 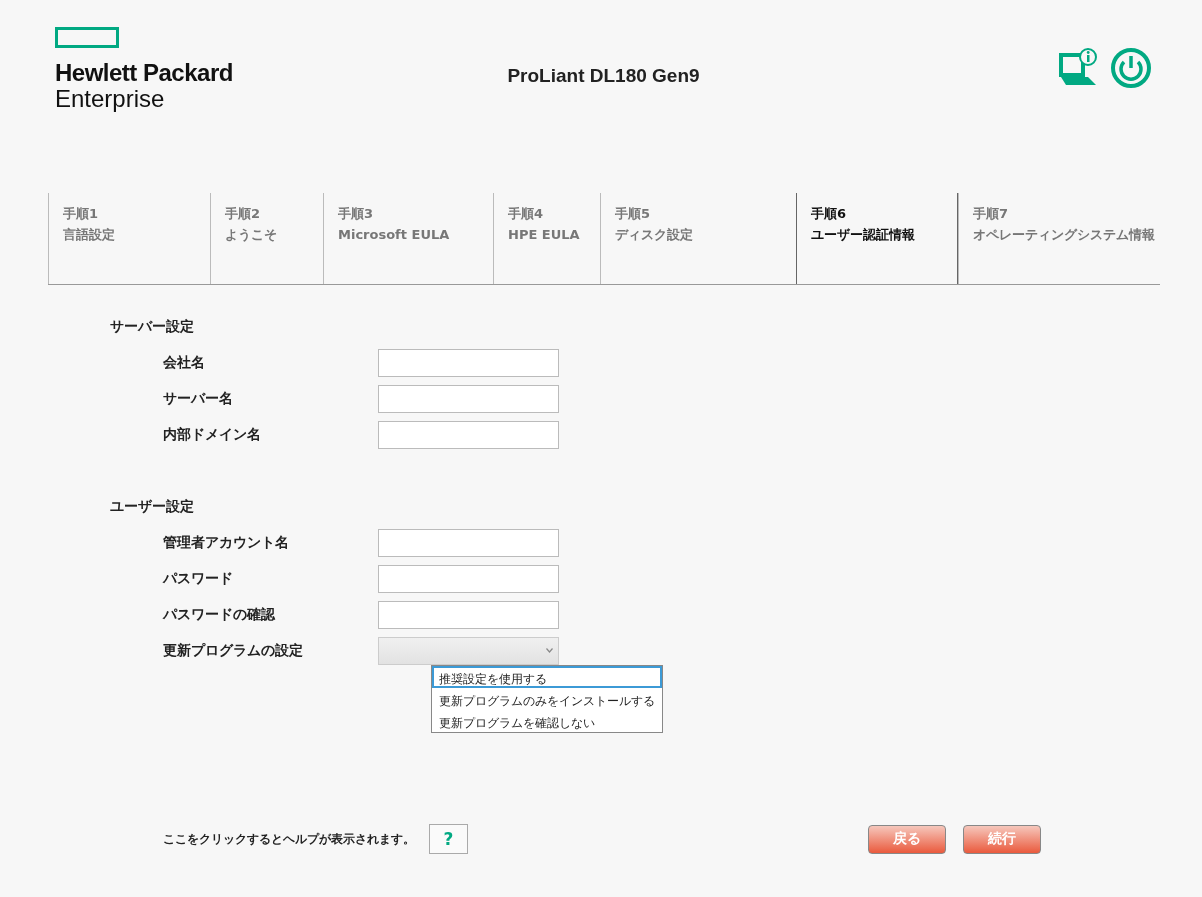 I want to click on next-button: 続行, so click(x=1002, y=839).